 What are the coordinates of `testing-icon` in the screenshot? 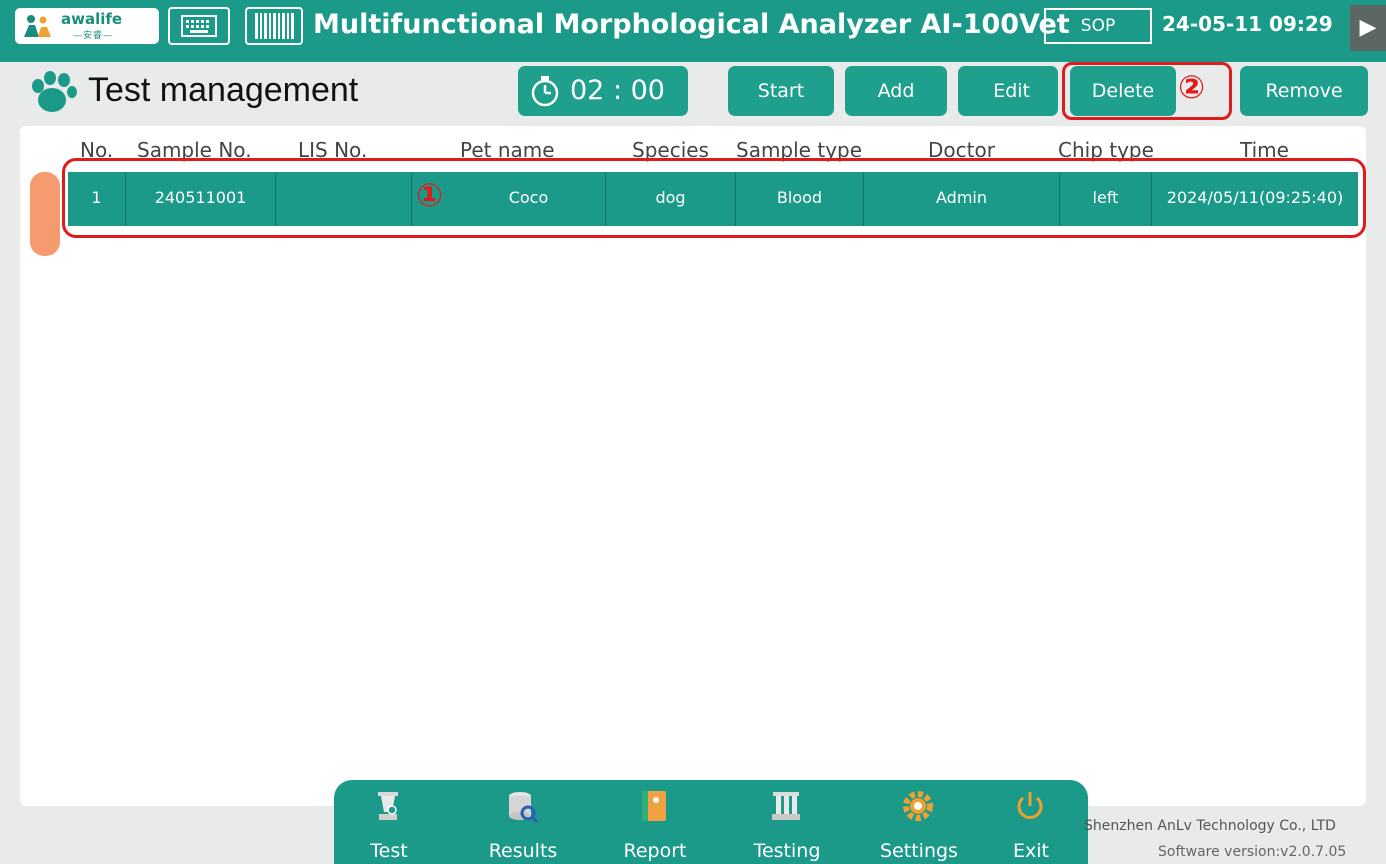 It's located at (786, 806).